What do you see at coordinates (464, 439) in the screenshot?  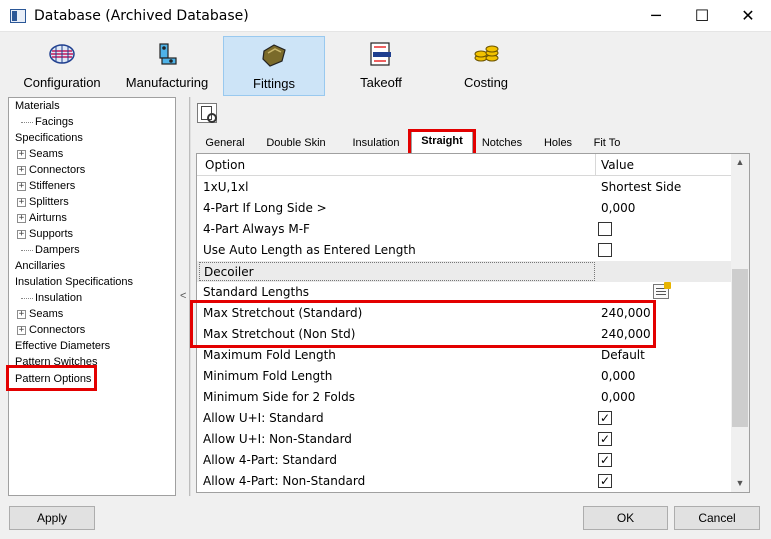 I see `grid-row: Allow U+I: Non-Standard ✓` at bounding box center [464, 439].